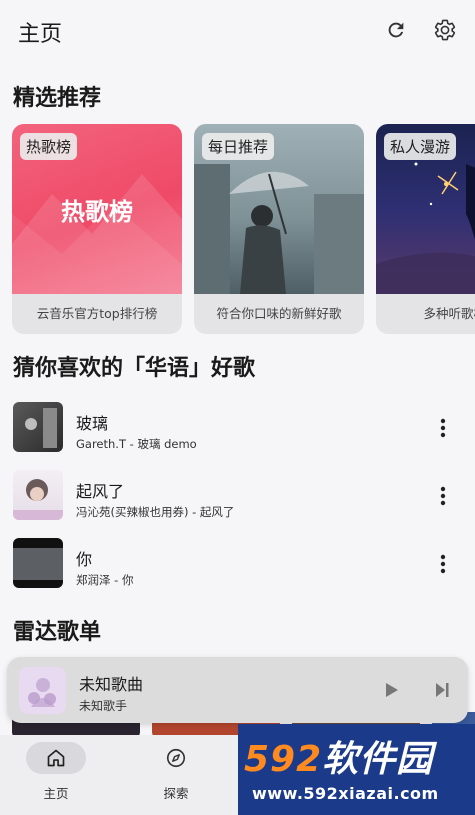 The image size is (475, 815). I want to click on skip-next-icon, so click(442, 690).